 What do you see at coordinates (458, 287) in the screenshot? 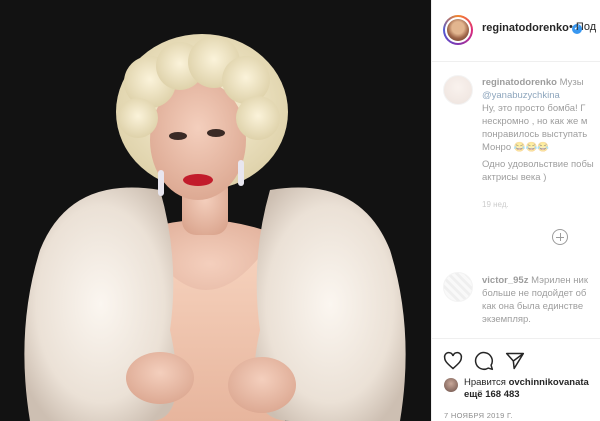
I see `comment-avatar` at bounding box center [458, 287].